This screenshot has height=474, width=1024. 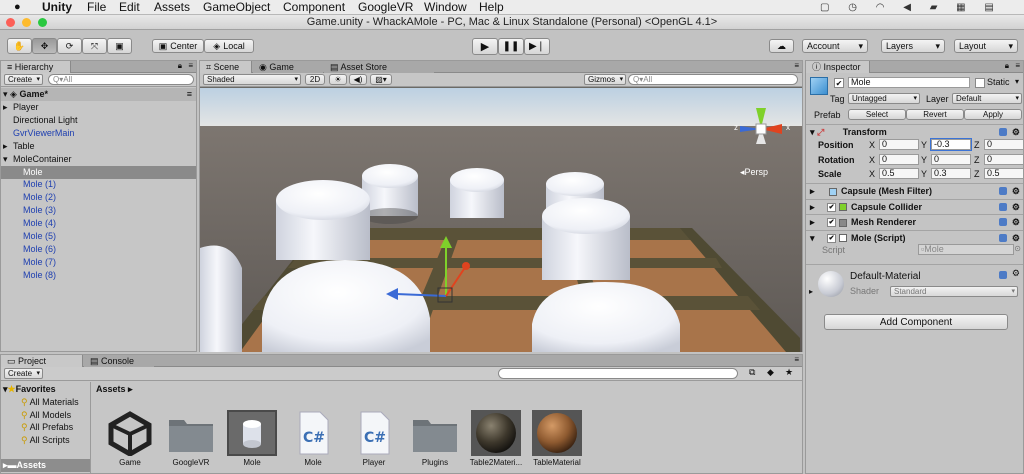 What do you see at coordinates (57, 7) in the screenshot?
I see `menu-unity: Unity` at bounding box center [57, 7].